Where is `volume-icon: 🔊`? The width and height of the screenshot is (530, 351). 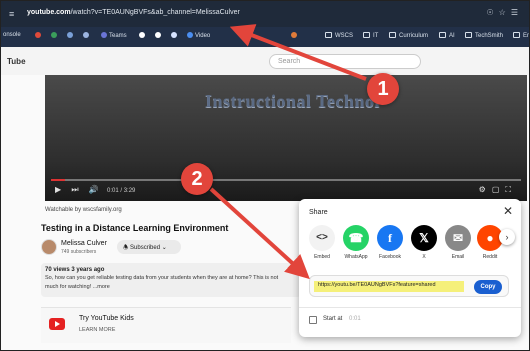
volume-icon: 🔊 is located at coordinates (94, 189).